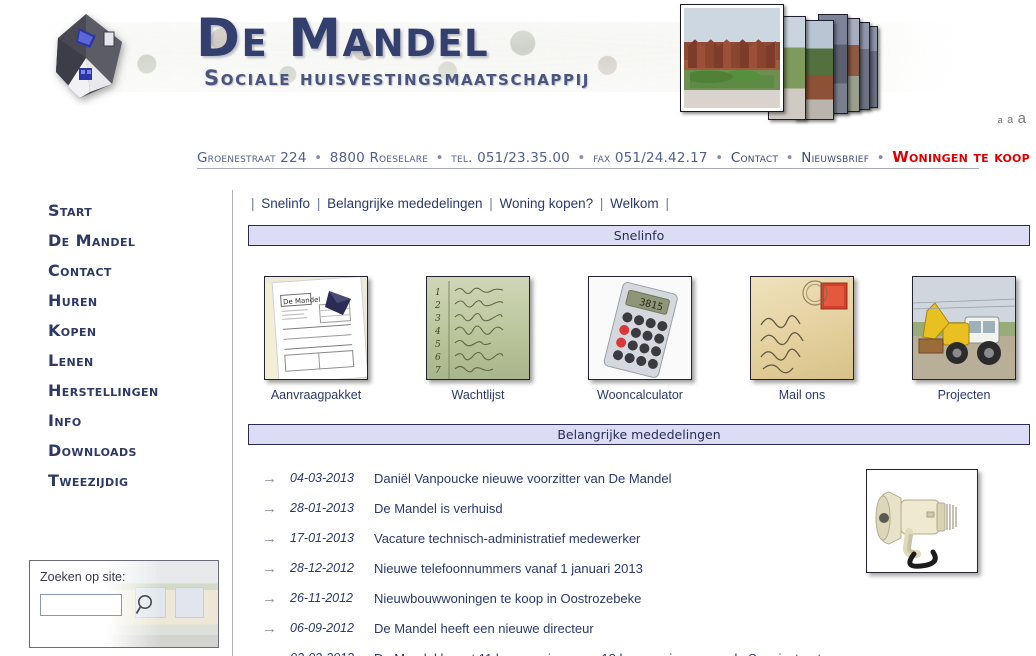  What do you see at coordinates (147, 607) in the screenshot?
I see `magnifier-icon` at bounding box center [147, 607].